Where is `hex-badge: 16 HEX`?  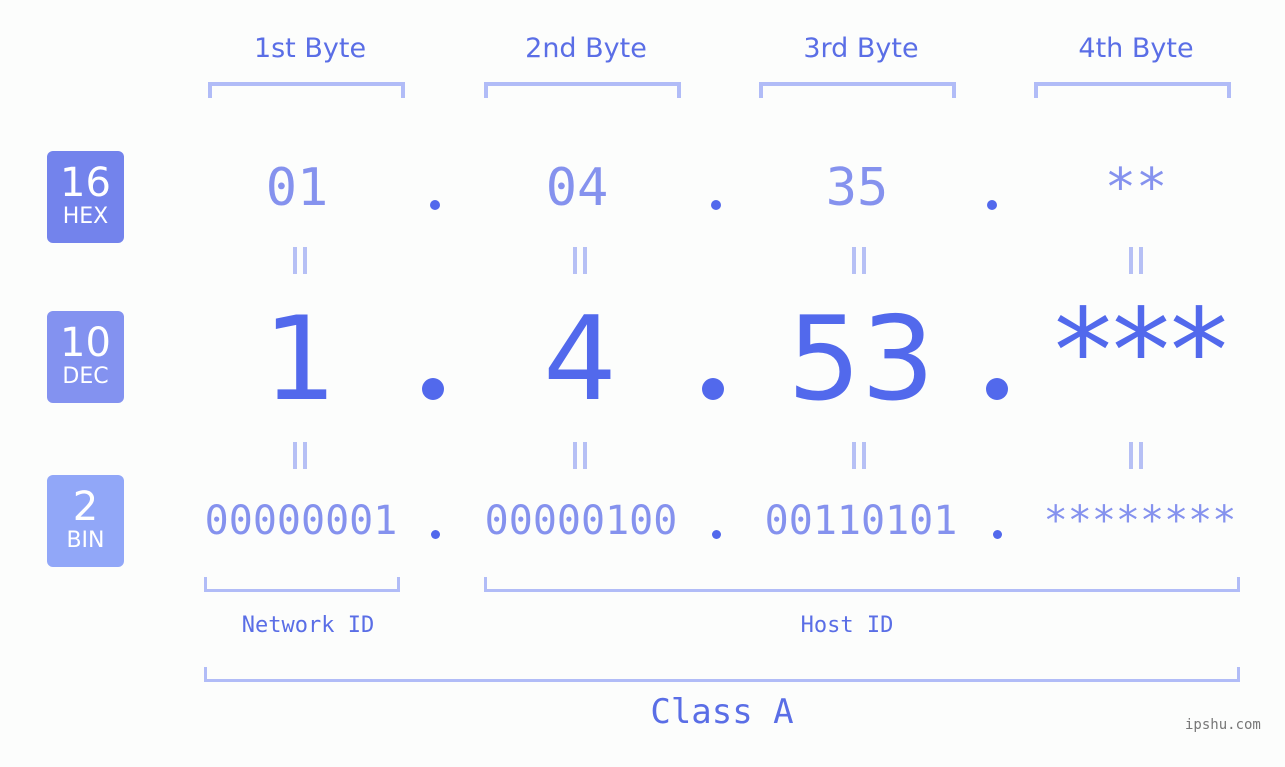
hex-badge: 16 HEX is located at coordinates (85, 197).